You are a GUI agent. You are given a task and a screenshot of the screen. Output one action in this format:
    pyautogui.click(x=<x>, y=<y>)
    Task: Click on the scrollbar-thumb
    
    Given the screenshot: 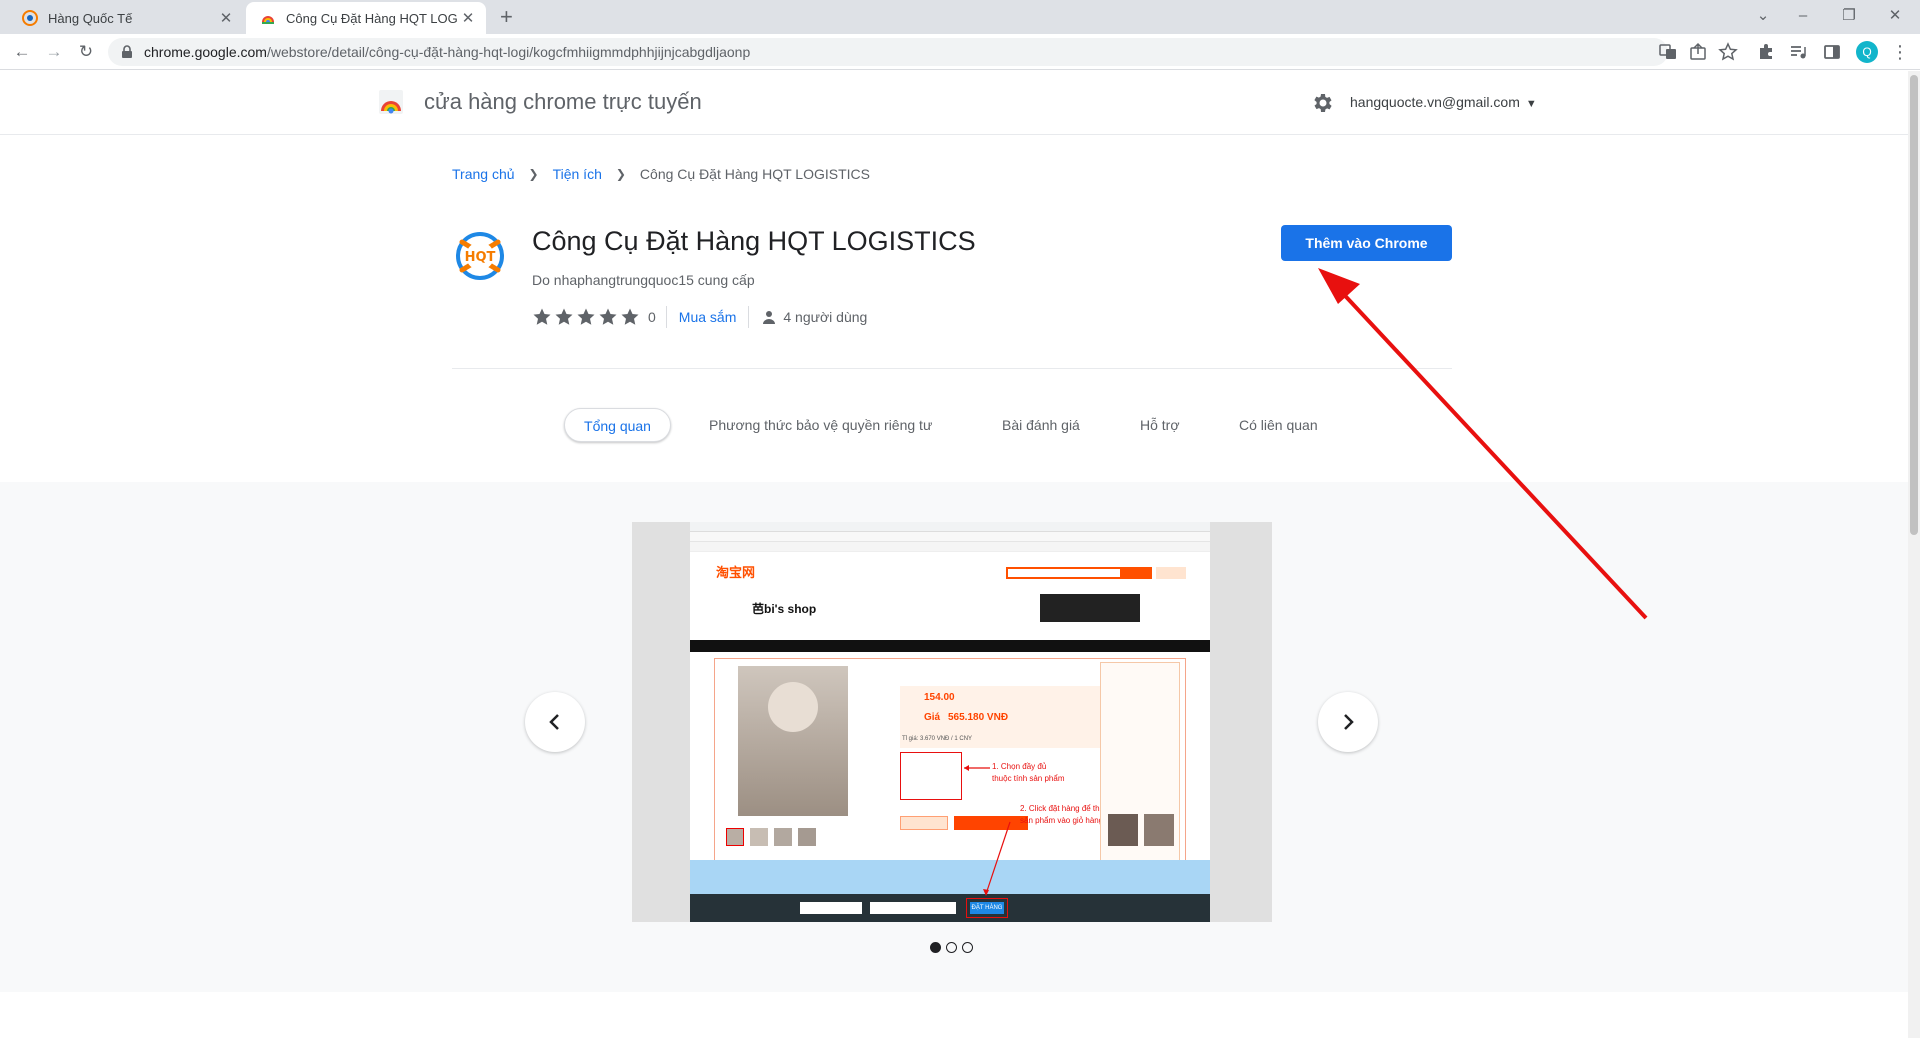 What is the action you would take?
    pyautogui.click(x=1914, y=305)
    